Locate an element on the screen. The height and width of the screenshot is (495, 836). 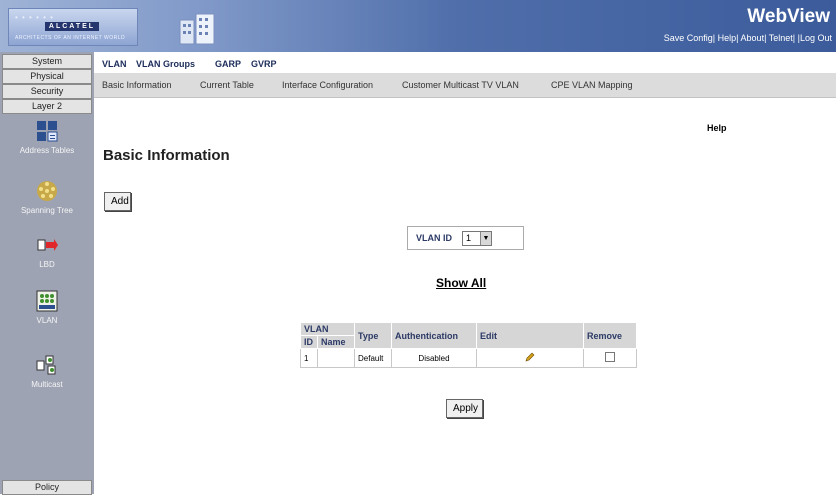
page-title: Basic Information is located at coordinates (166, 155).